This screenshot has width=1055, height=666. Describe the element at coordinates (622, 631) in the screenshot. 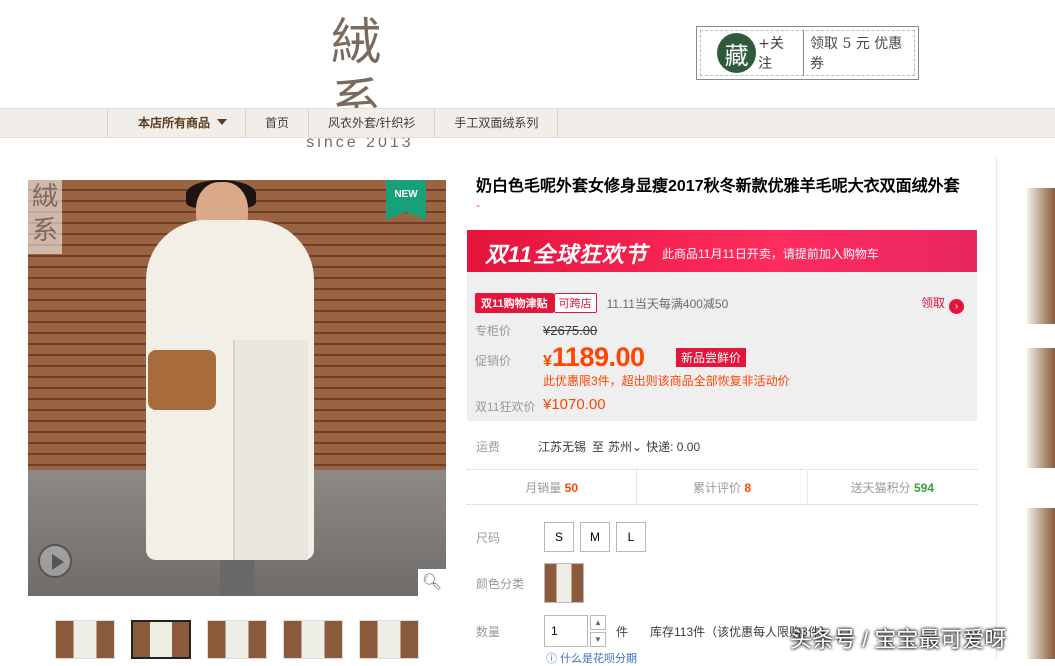

I see `quantity-unit: 件` at that location.